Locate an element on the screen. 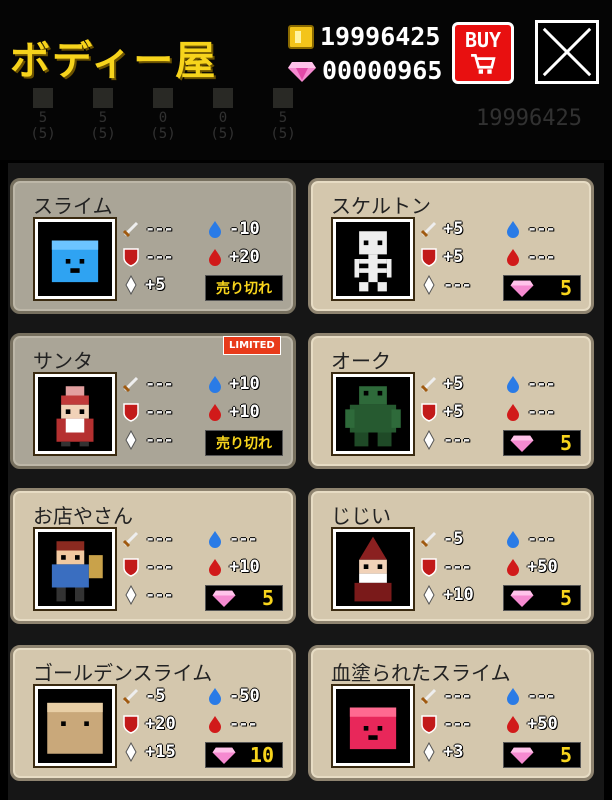 This screenshot has height=800, width=612. sold-out-badge: 売り切れ is located at coordinates (244, 443).